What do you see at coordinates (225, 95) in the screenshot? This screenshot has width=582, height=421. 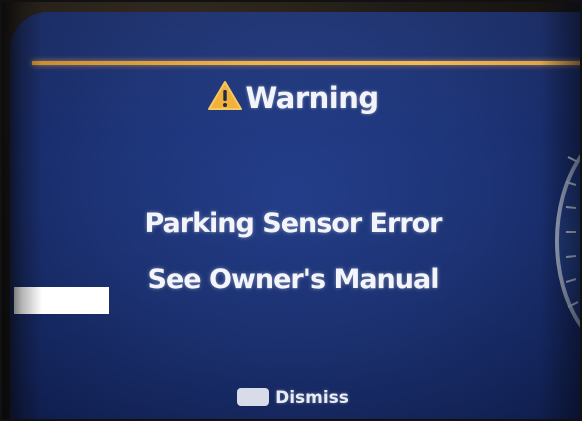 I see `warning-triangle-icon` at bounding box center [225, 95].